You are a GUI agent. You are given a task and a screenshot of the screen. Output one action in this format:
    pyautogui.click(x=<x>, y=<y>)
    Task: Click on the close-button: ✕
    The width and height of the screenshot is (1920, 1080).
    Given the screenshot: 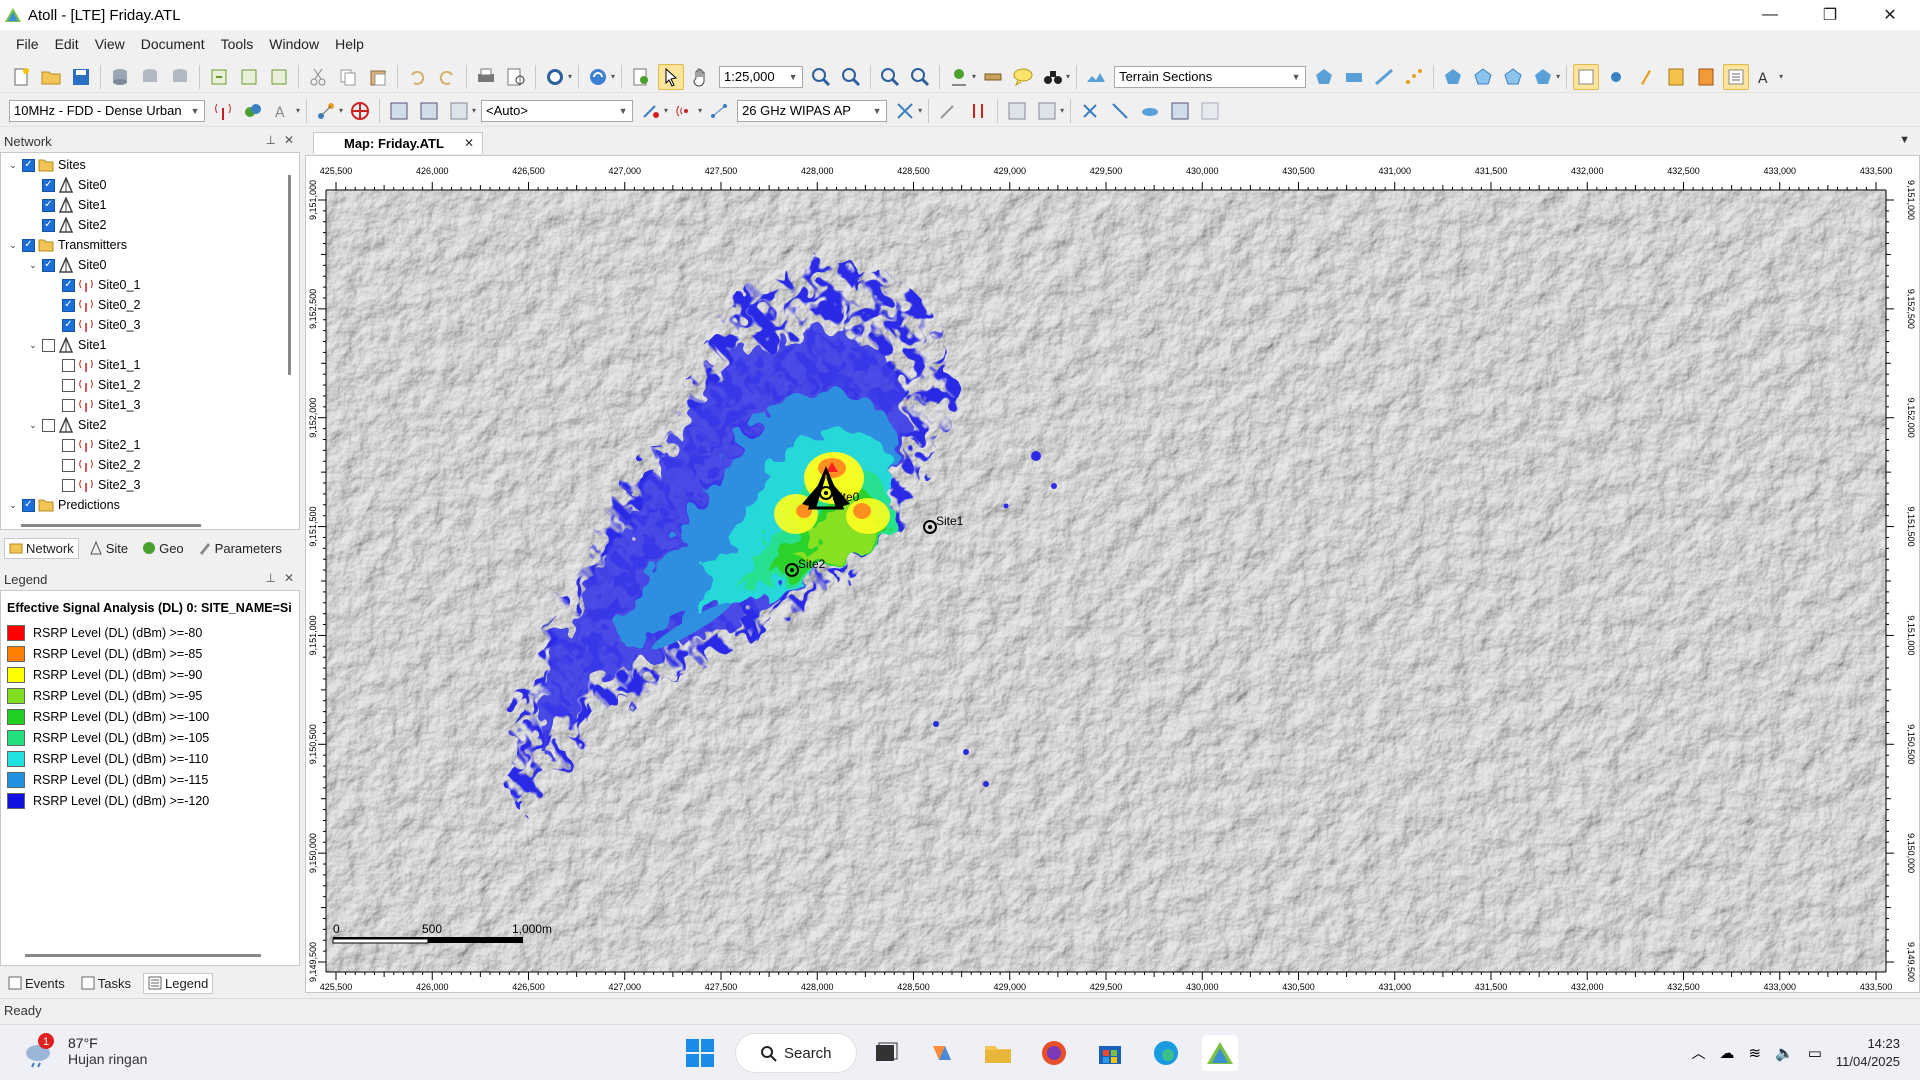 What is the action you would take?
    pyautogui.click(x=1890, y=15)
    